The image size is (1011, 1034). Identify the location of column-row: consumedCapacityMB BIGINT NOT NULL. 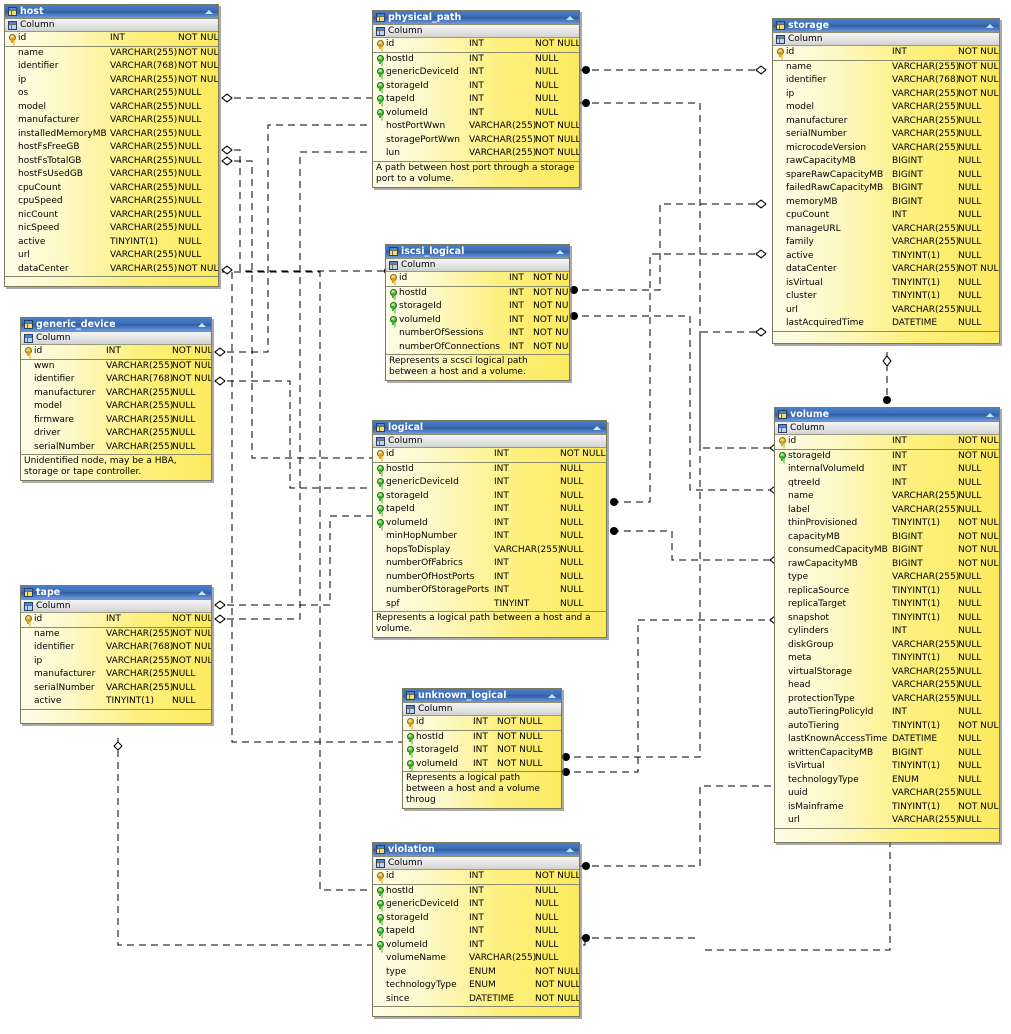
(887, 551).